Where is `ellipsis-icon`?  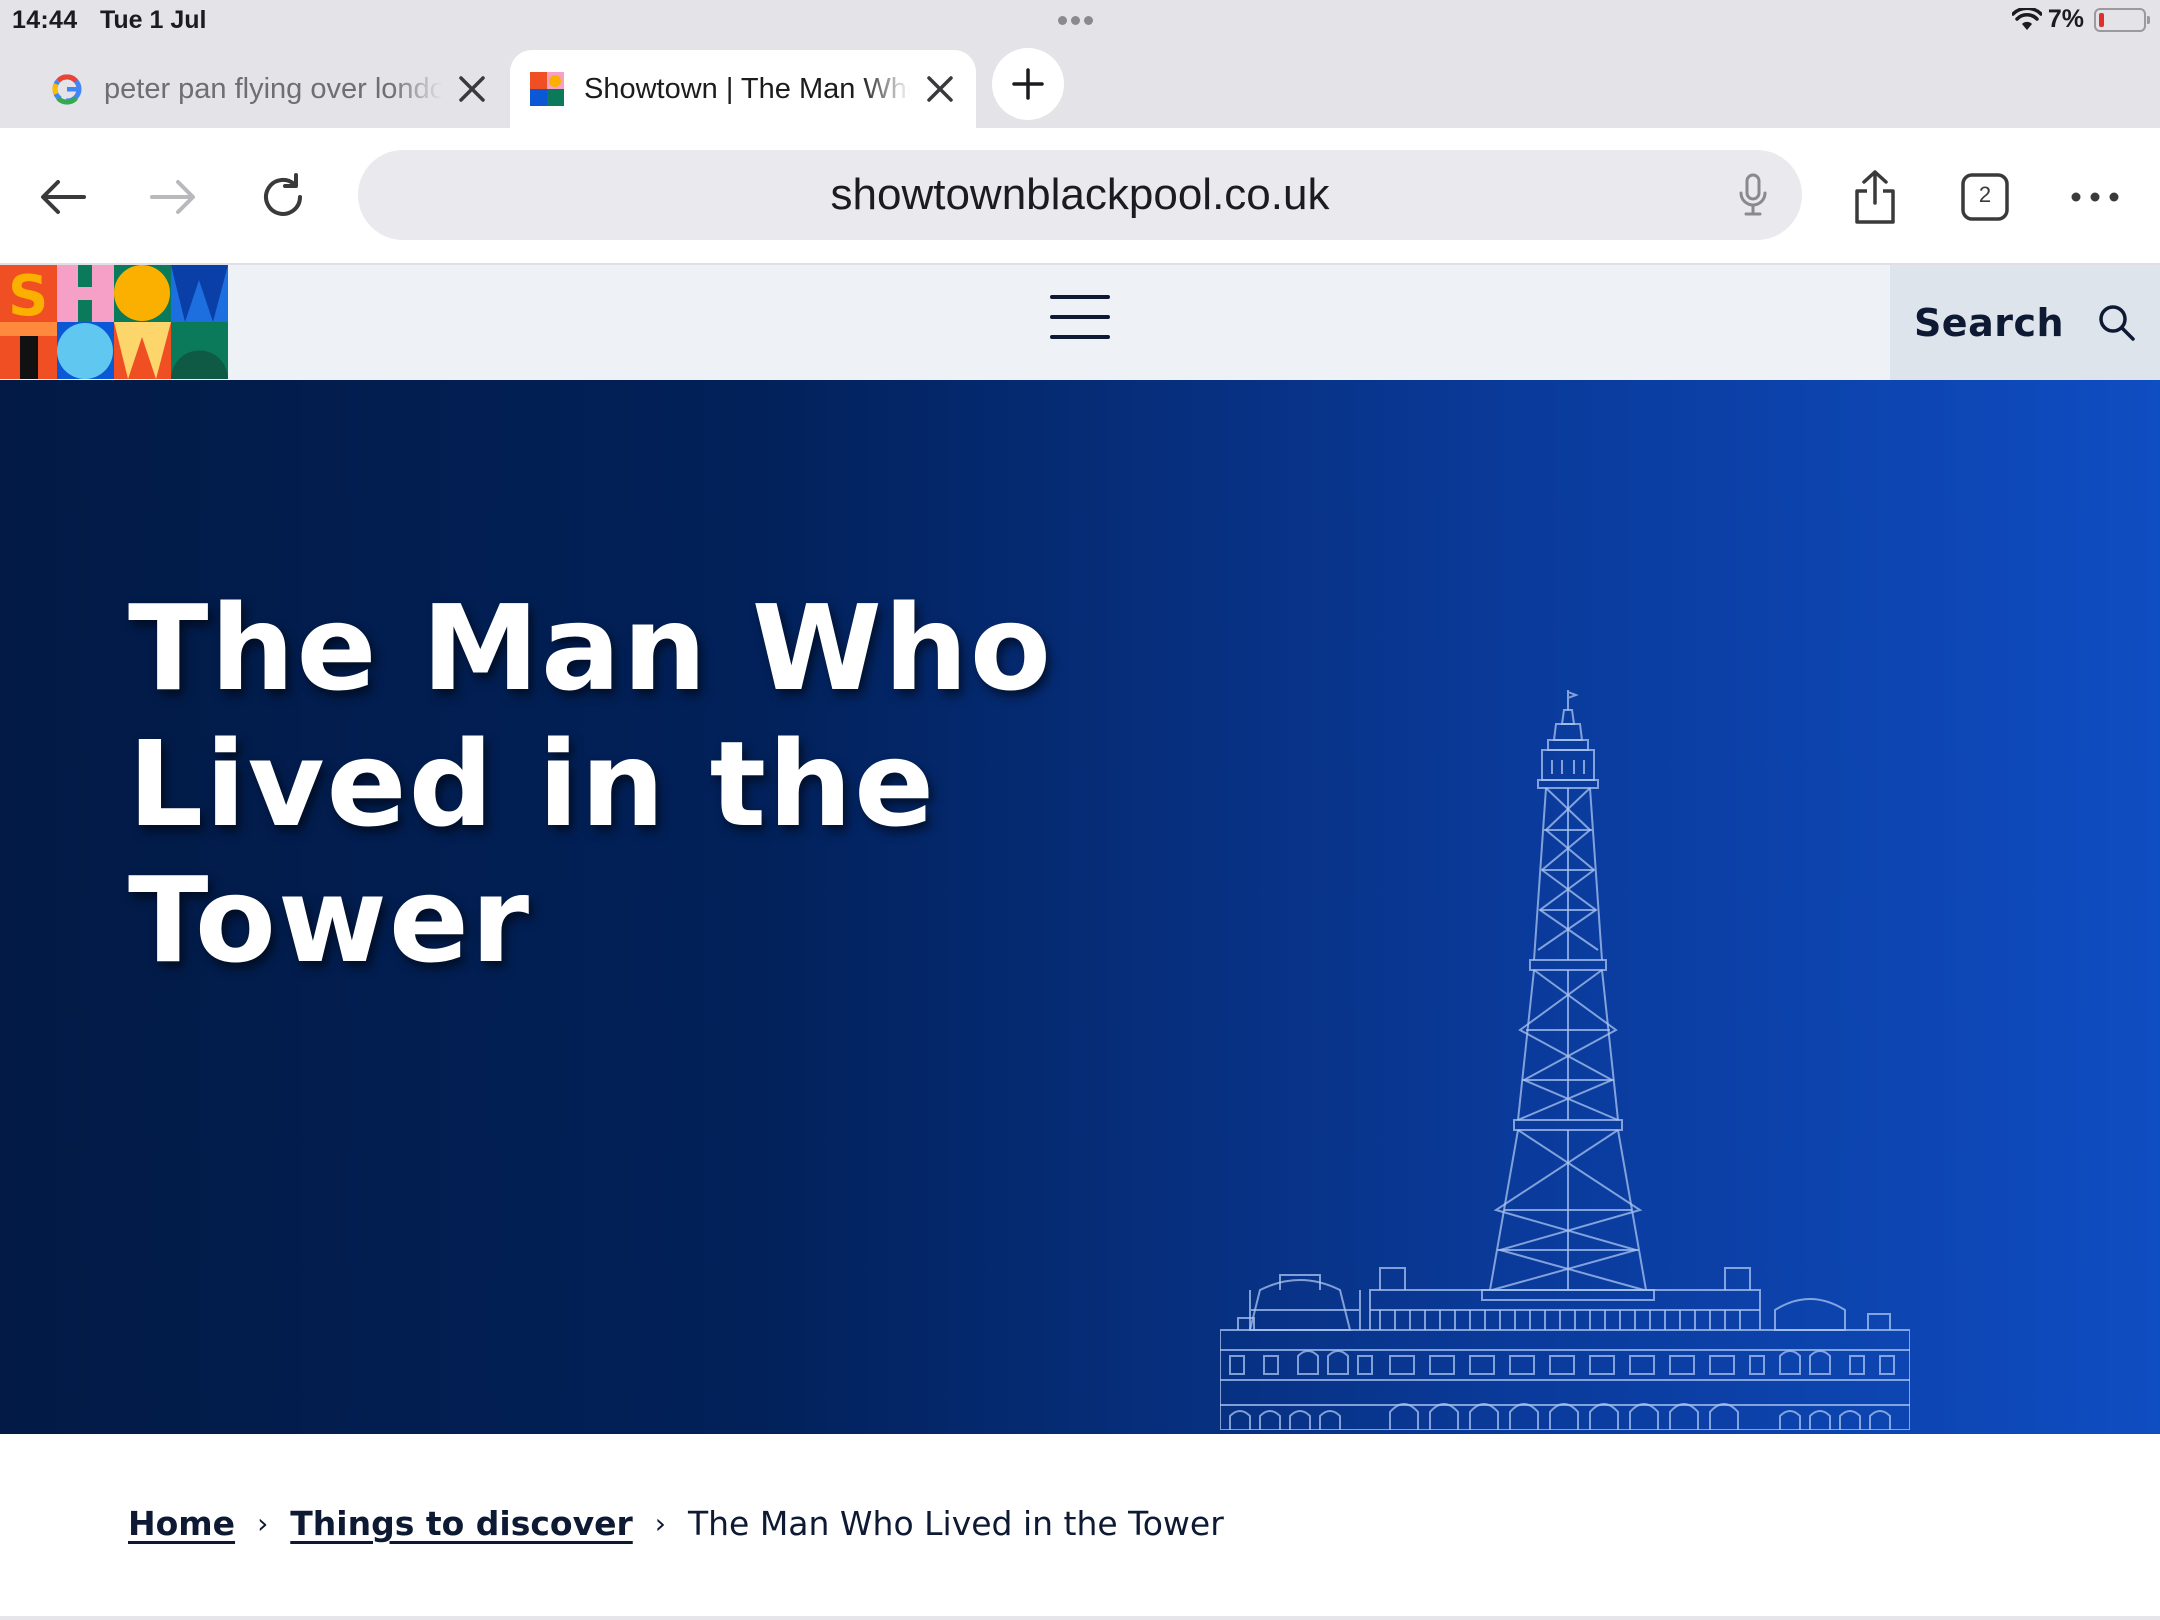 ellipsis-icon is located at coordinates (2095, 197).